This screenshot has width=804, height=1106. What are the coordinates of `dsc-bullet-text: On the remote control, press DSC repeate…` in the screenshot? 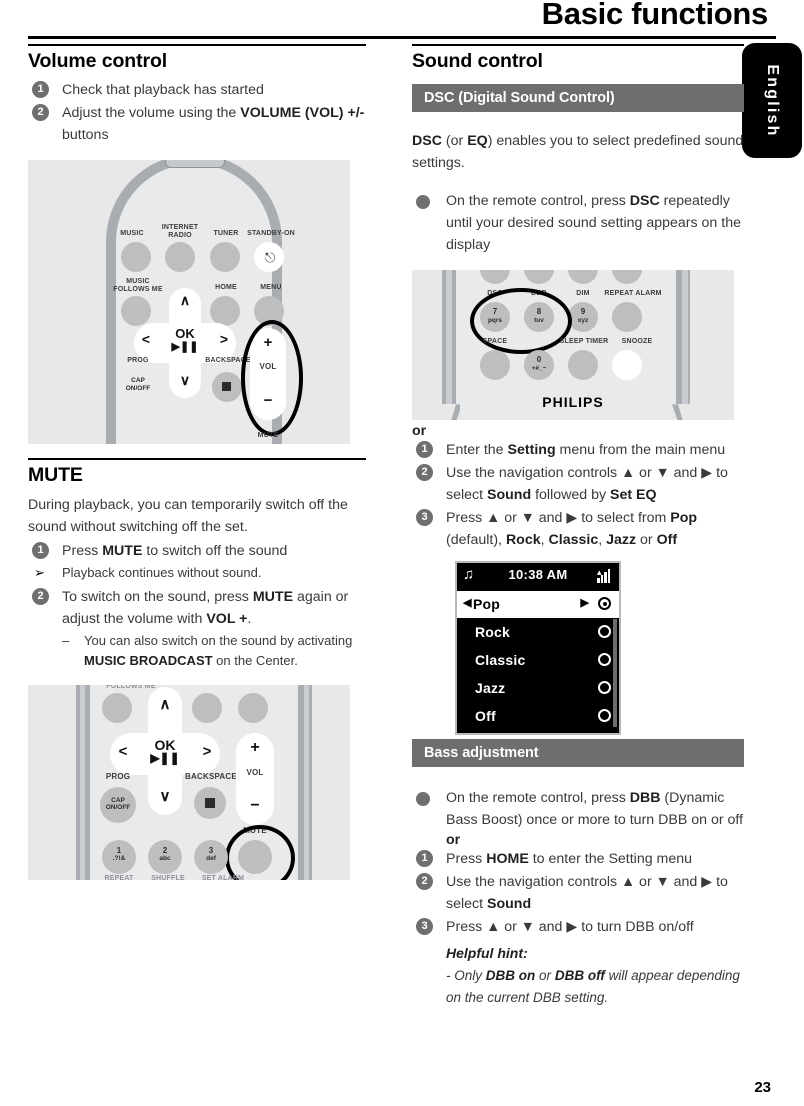 It's located at (593, 223).